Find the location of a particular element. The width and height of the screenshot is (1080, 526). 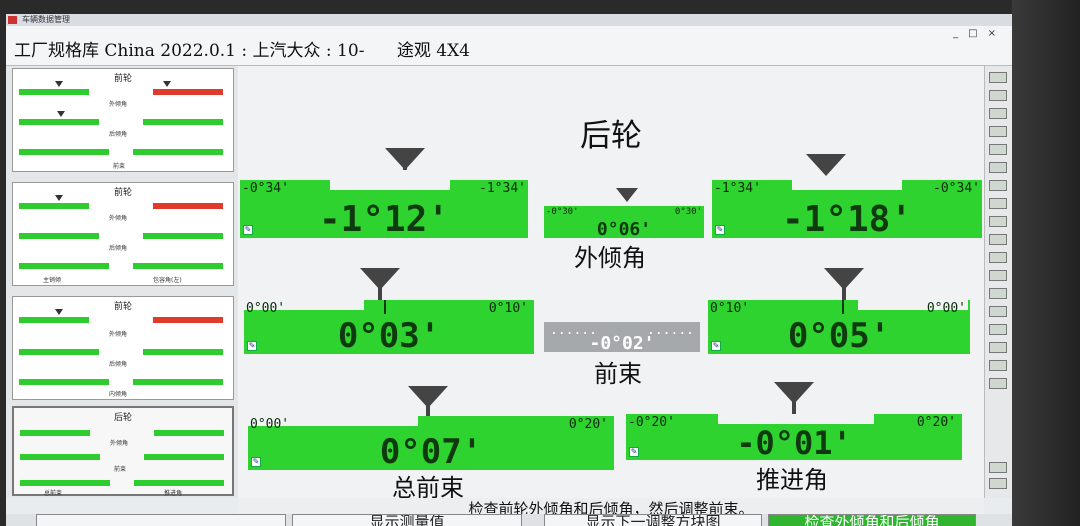

camber-center-pointer-icon is located at coordinates (627, 195).